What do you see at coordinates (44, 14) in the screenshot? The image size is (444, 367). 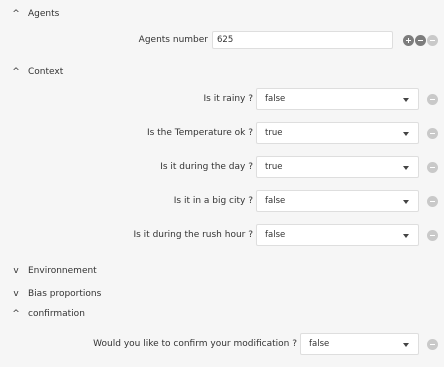 I see `section-title-agents: Agents` at bounding box center [44, 14].